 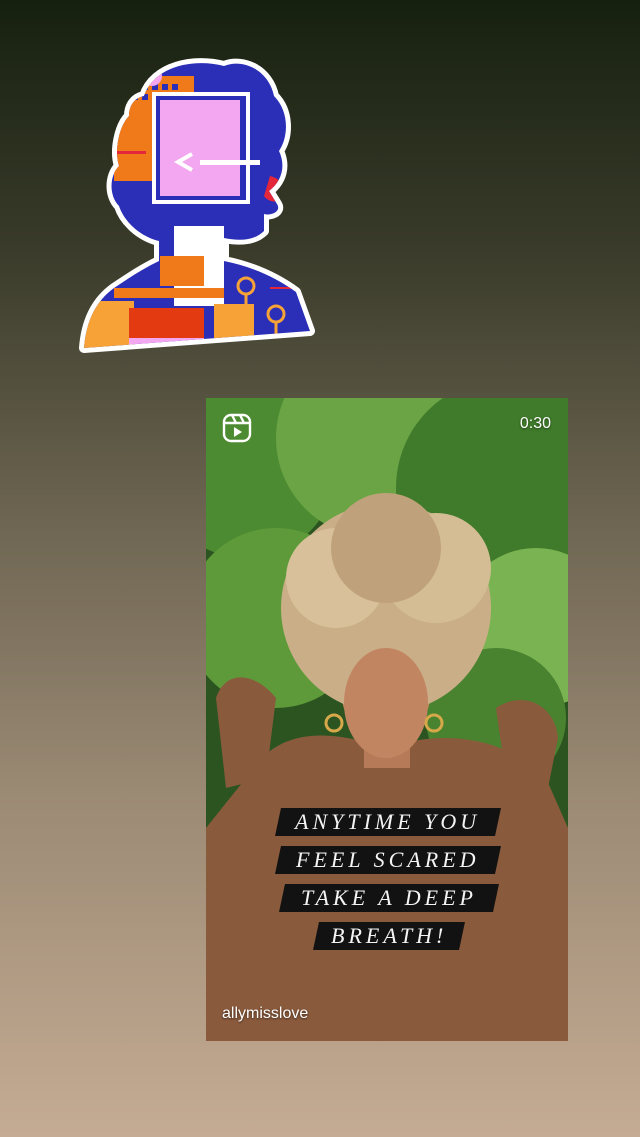 What do you see at coordinates (389, 898) in the screenshot?
I see `caption-line-3: TAKE A DEEP` at bounding box center [389, 898].